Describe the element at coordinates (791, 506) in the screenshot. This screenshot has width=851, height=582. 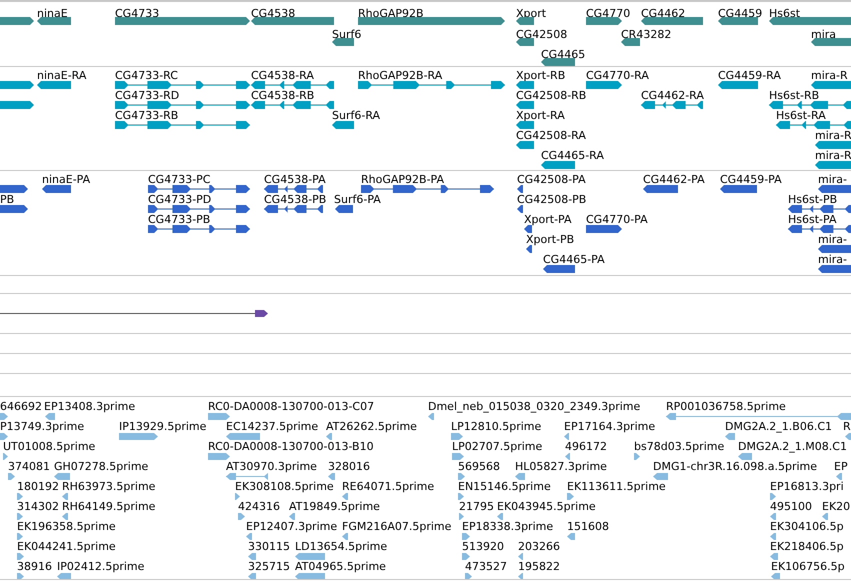
I see `feature-label: 495100` at that location.